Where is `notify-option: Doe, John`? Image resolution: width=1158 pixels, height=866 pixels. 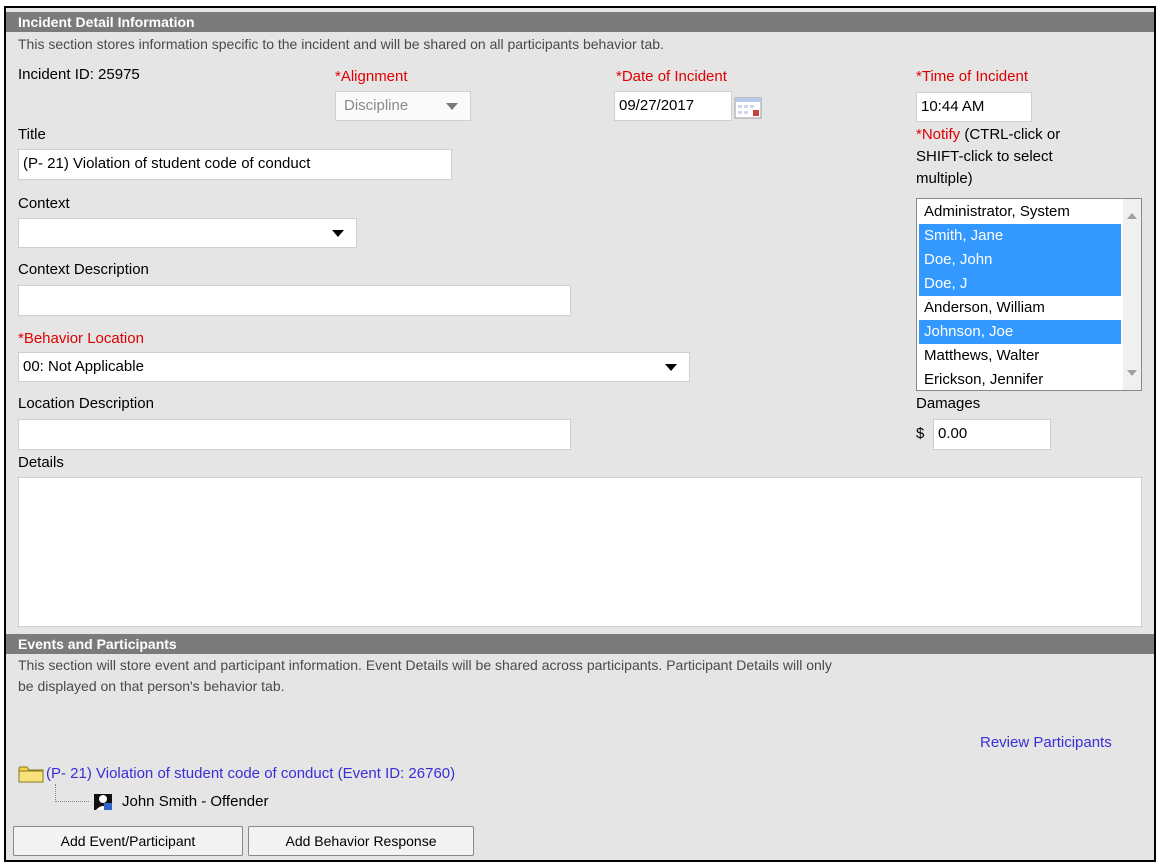 notify-option: Doe, John is located at coordinates (1020, 260).